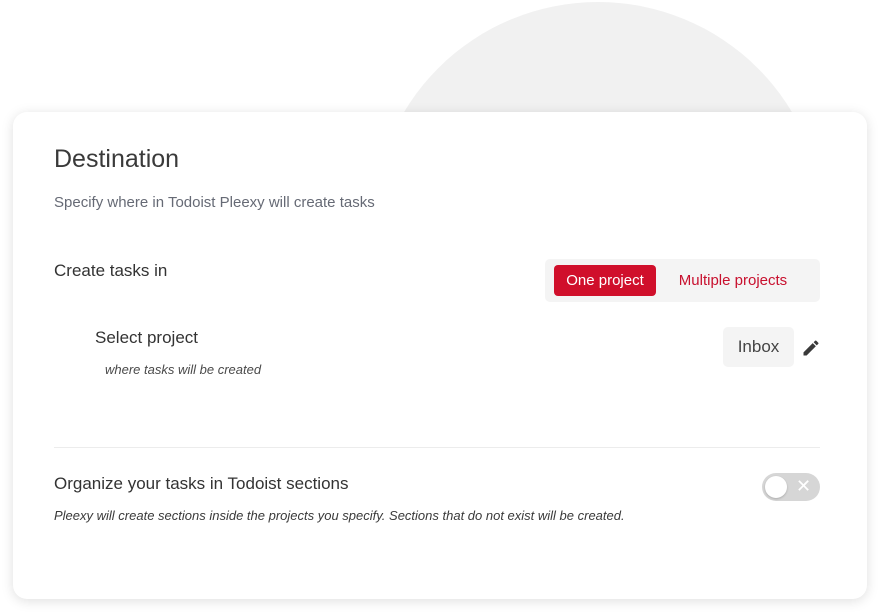 The width and height of the screenshot is (880, 615). I want to click on close-icon: ✕, so click(804, 486).